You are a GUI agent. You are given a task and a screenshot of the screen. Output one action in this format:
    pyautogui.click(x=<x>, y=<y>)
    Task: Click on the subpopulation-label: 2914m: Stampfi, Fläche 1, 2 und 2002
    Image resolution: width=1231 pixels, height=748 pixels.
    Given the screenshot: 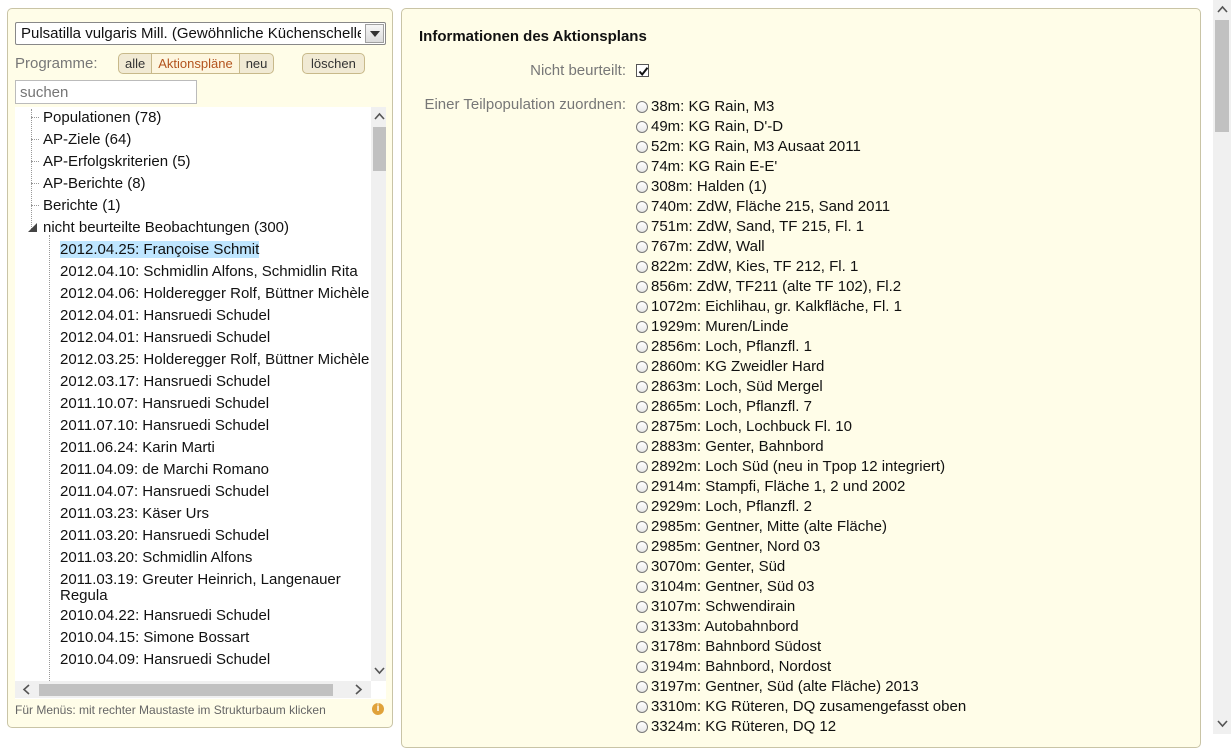 What is the action you would take?
    pyautogui.click(x=778, y=486)
    